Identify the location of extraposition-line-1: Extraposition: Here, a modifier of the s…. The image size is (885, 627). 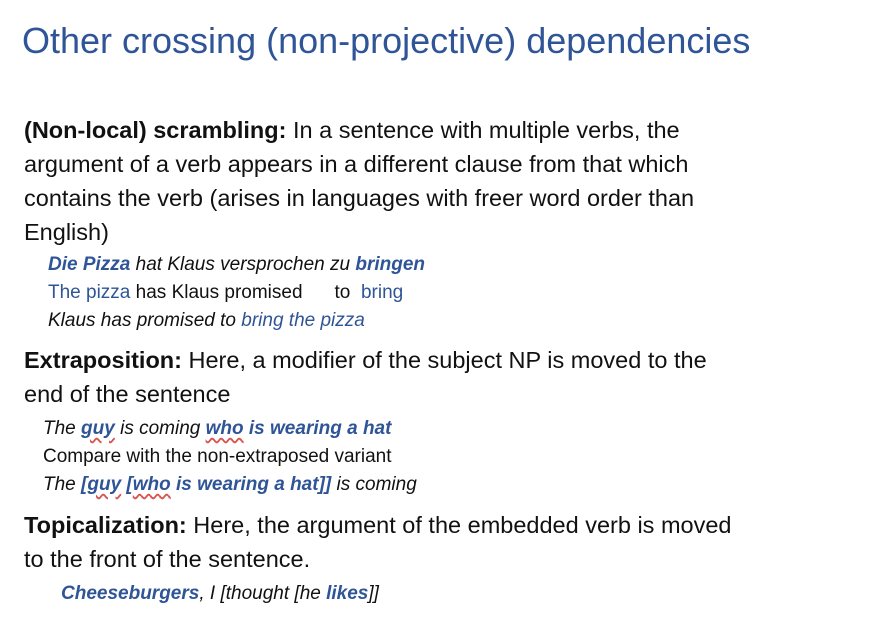
(439, 360).